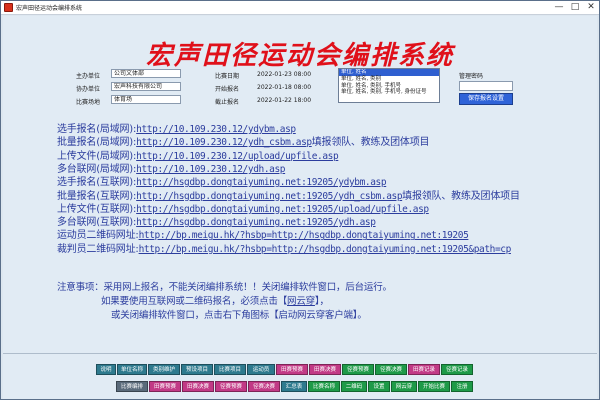 This screenshot has height=400, width=600. I want to click on toolbar-button: 田赛记录, so click(424, 369).